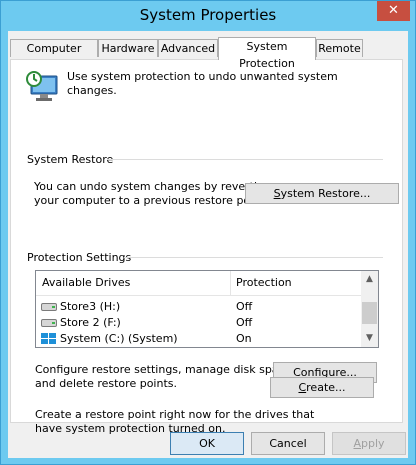 This screenshot has height=465, width=416. I want to click on ok-button: OK, so click(207, 443).